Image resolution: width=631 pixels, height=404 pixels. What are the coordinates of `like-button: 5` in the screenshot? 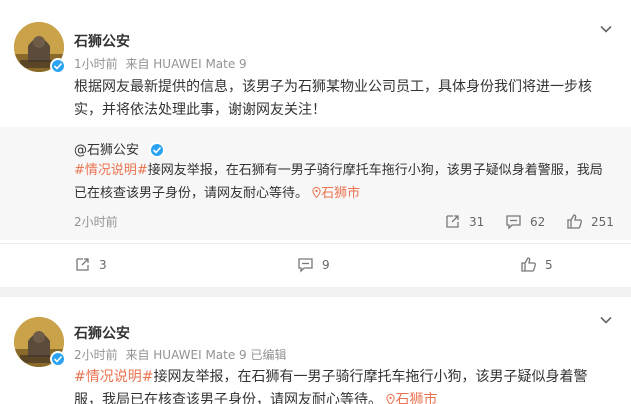 It's located at (536, 264).